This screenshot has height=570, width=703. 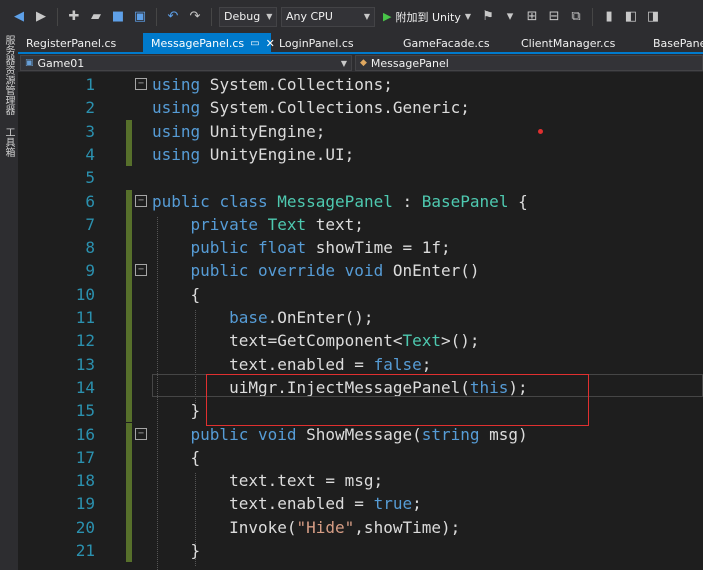 I want to click on play-icon: ▶, so click(x=387, y=16).